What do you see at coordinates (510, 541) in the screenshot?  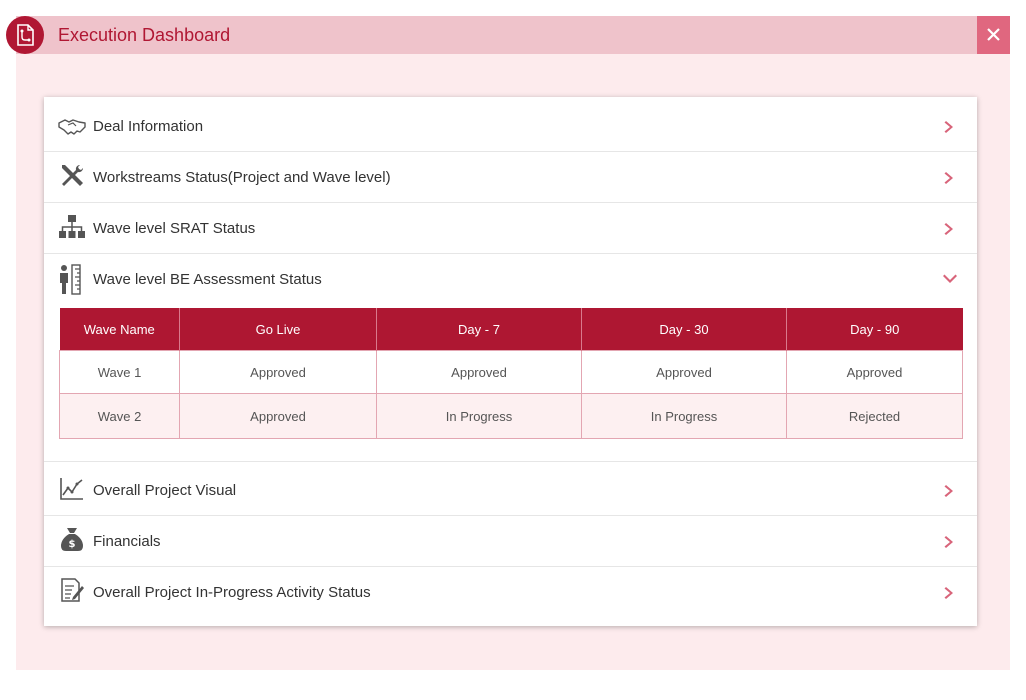 I see `section-financials: $ Financials` at bounding box center [510, 541].